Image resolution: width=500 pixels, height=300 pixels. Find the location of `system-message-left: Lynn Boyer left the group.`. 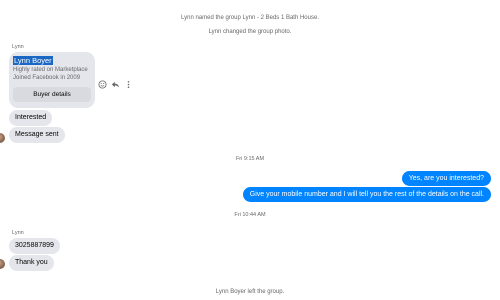

system-message-left: Lynn Boyer left the group. is located at coordinates (250, 292).